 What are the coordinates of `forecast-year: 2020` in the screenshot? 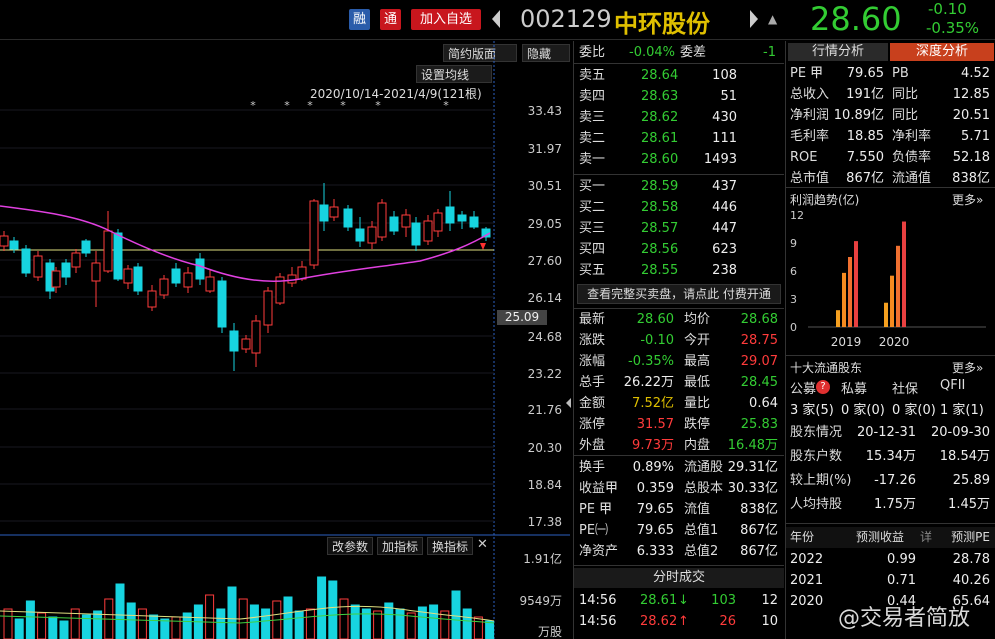 It's located at (807, 601).